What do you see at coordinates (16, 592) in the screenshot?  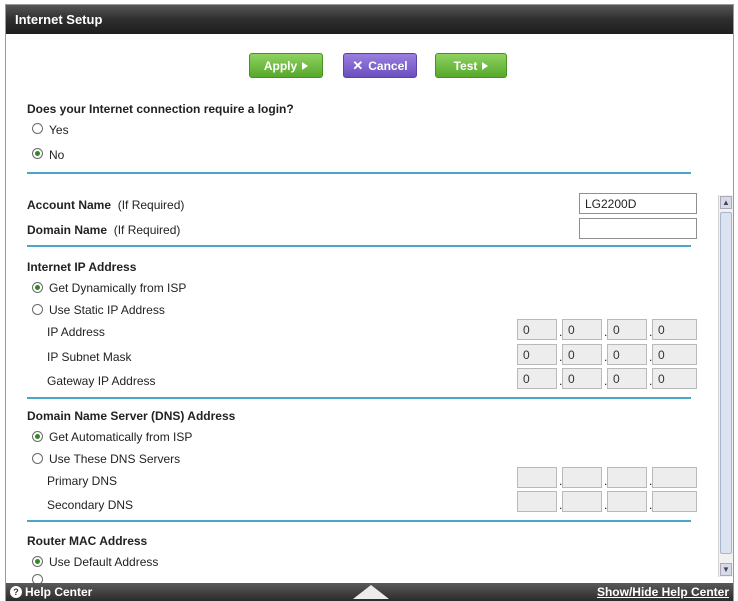 I see `help-icon: ?` at bounding box center [16, 592].